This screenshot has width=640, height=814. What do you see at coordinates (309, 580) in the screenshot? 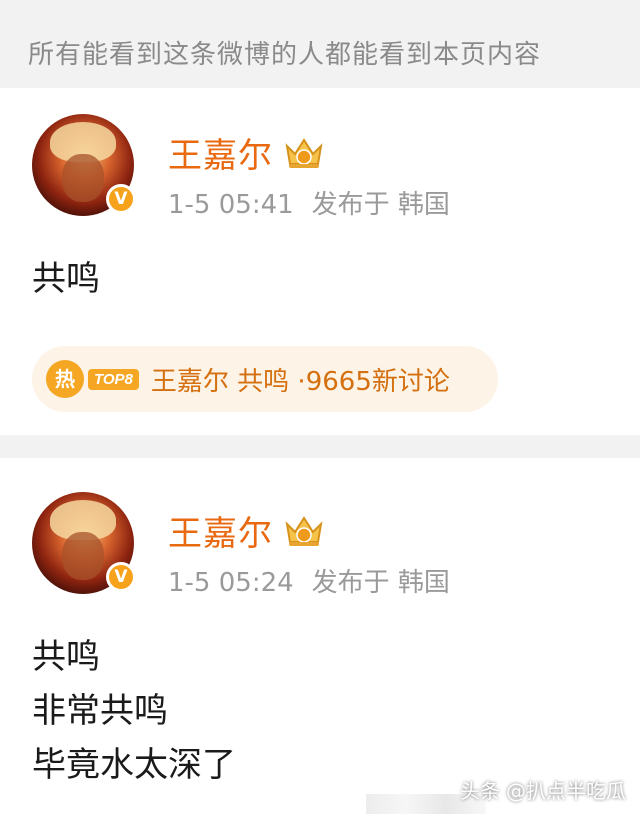
I see `post-meta: 1-5 05:24 发布于 韩国` at bounding box center [309, 580].